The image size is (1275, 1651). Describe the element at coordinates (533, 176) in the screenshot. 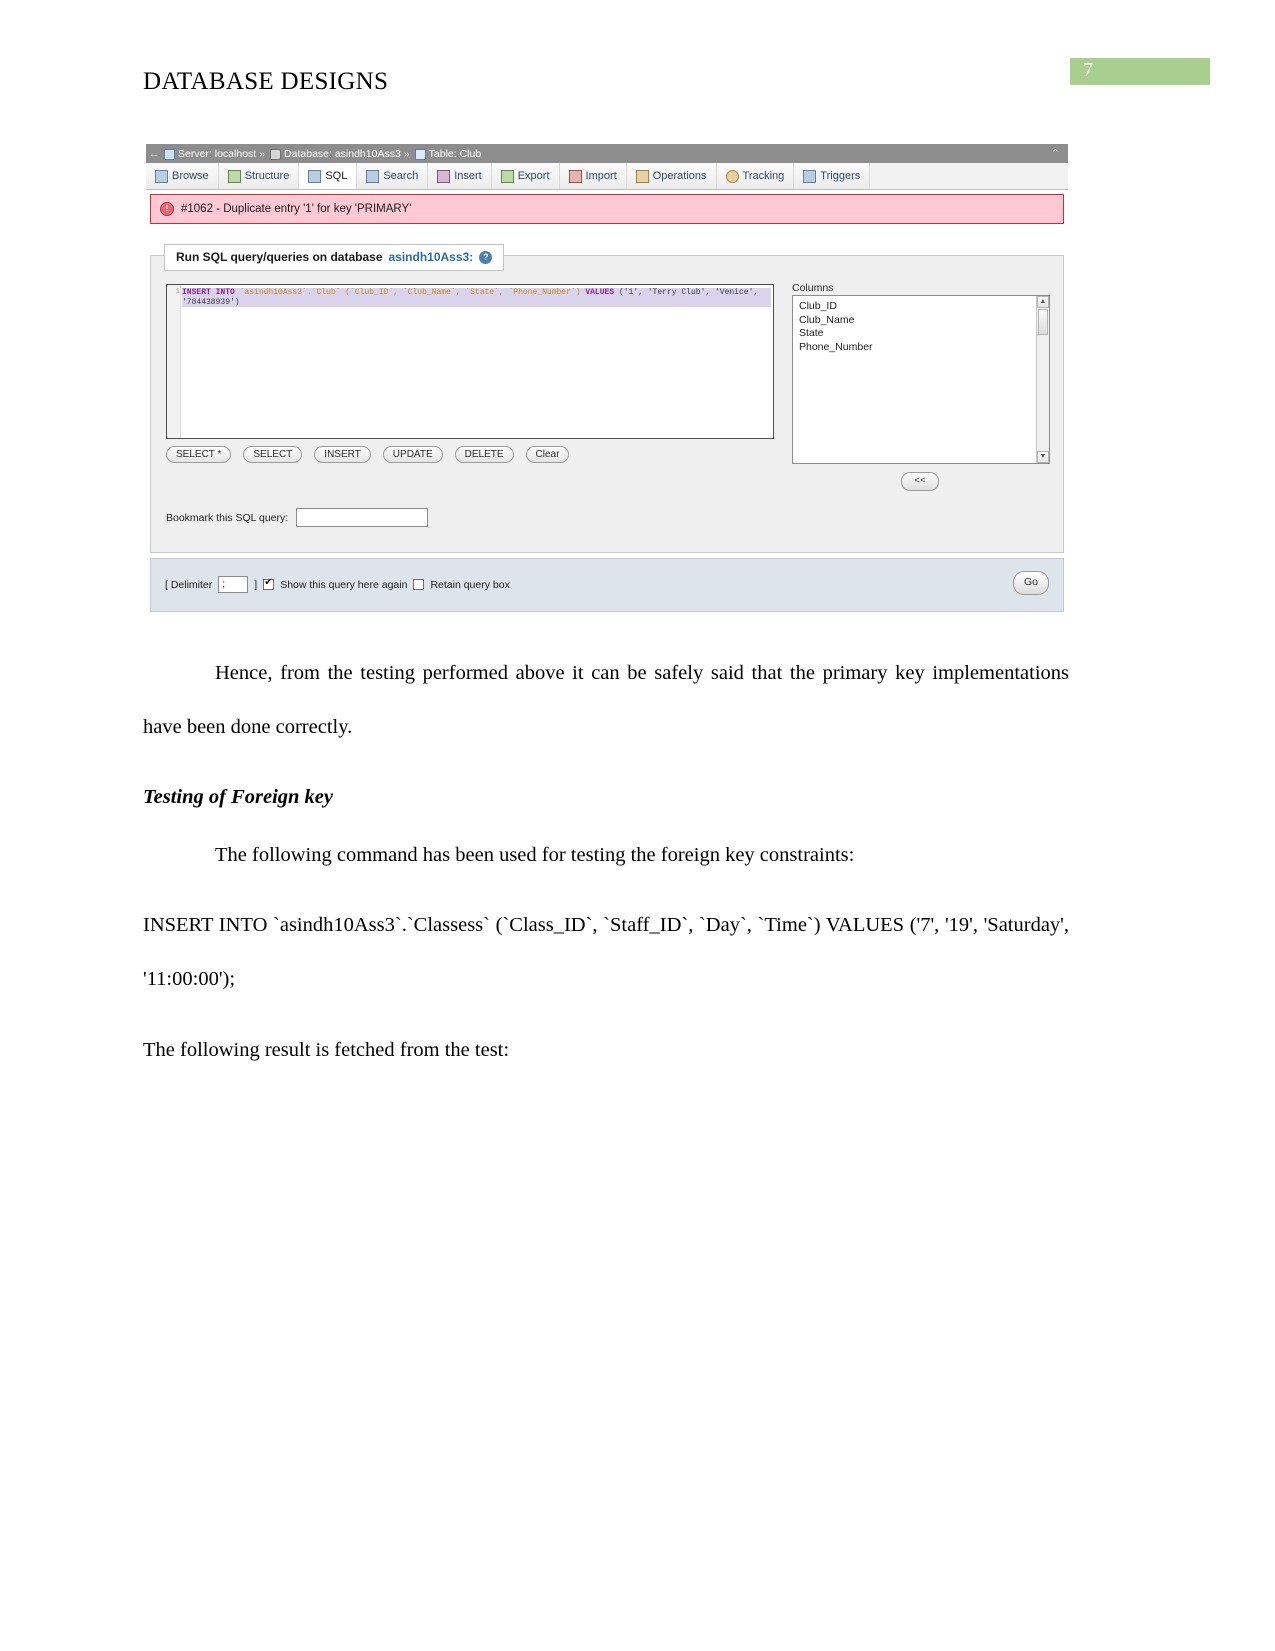

I see `tab-export-label: Export` at that location.